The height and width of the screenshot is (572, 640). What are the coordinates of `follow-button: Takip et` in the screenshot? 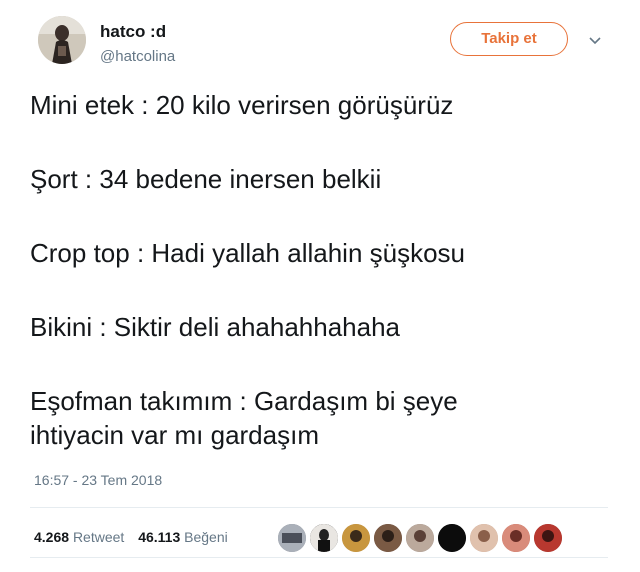 It's located at (509, 39).